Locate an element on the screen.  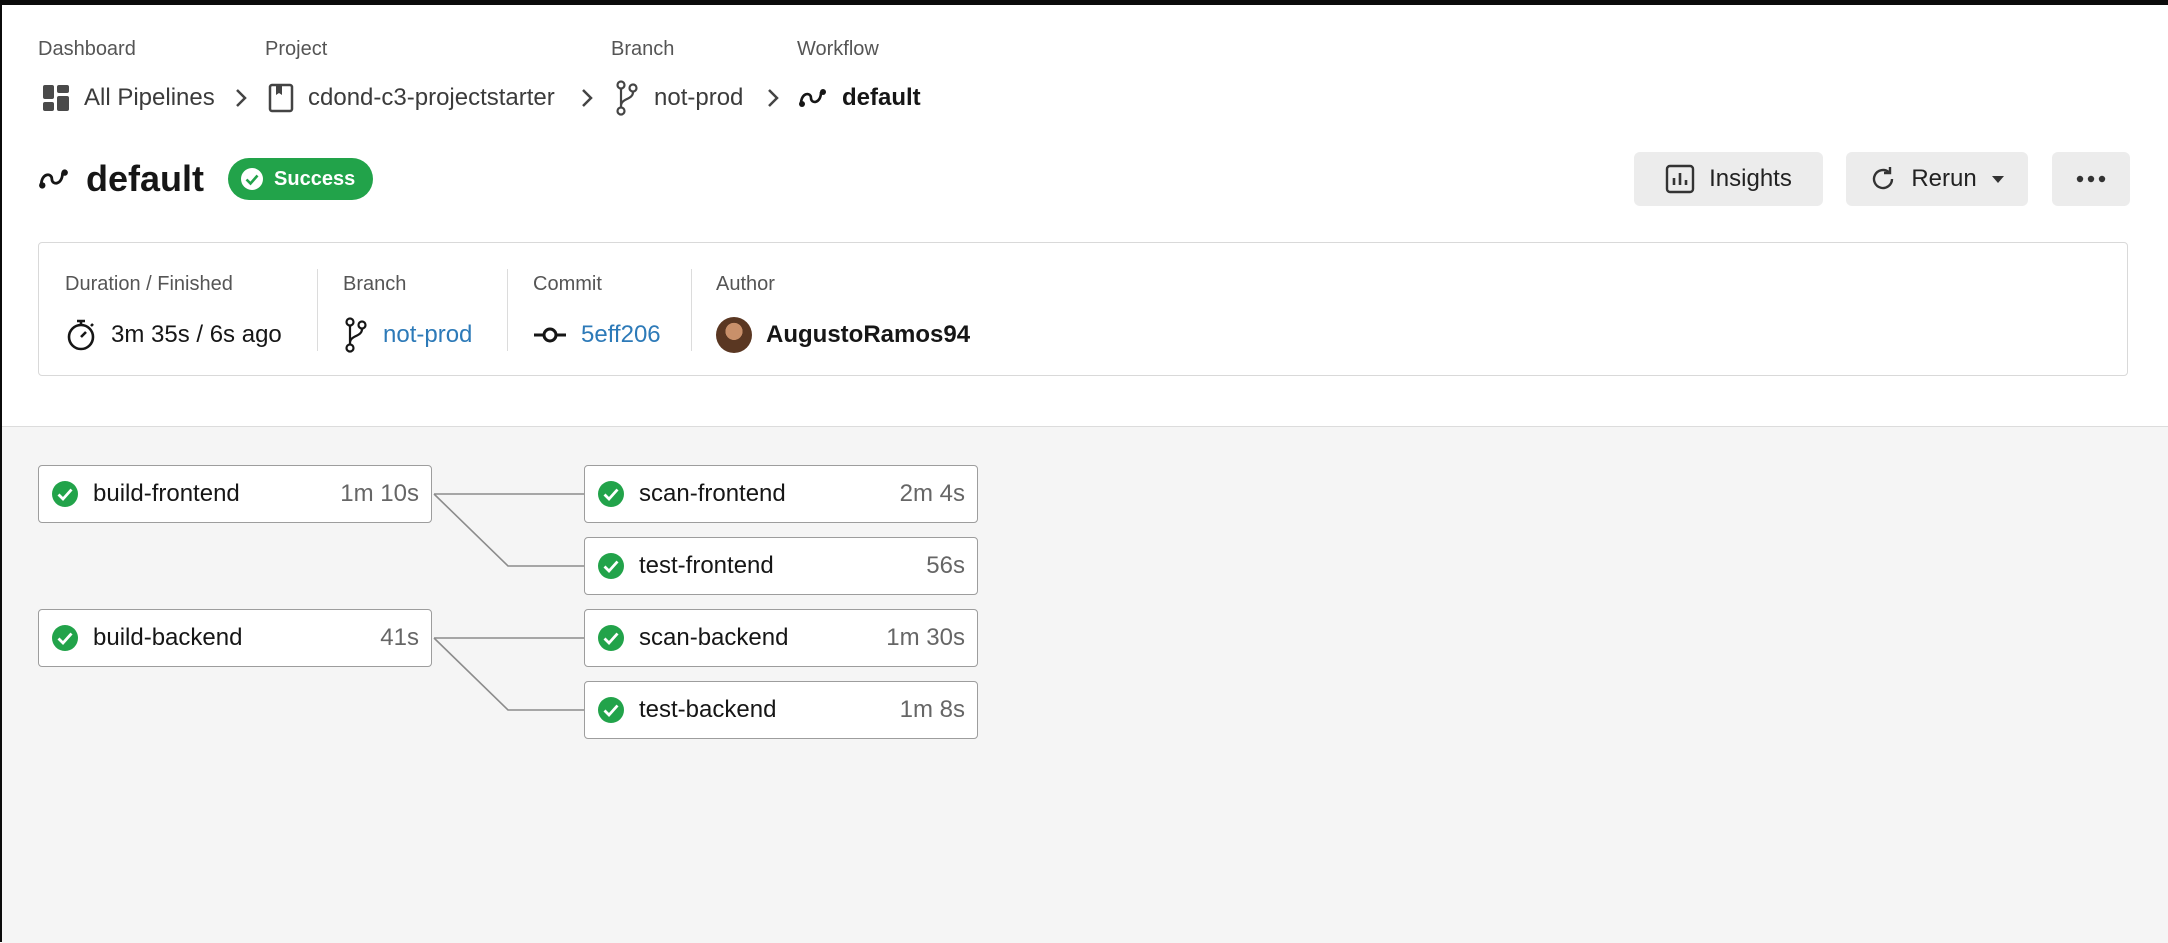
branch-link: not-prod is located at coordinates (427, 335).